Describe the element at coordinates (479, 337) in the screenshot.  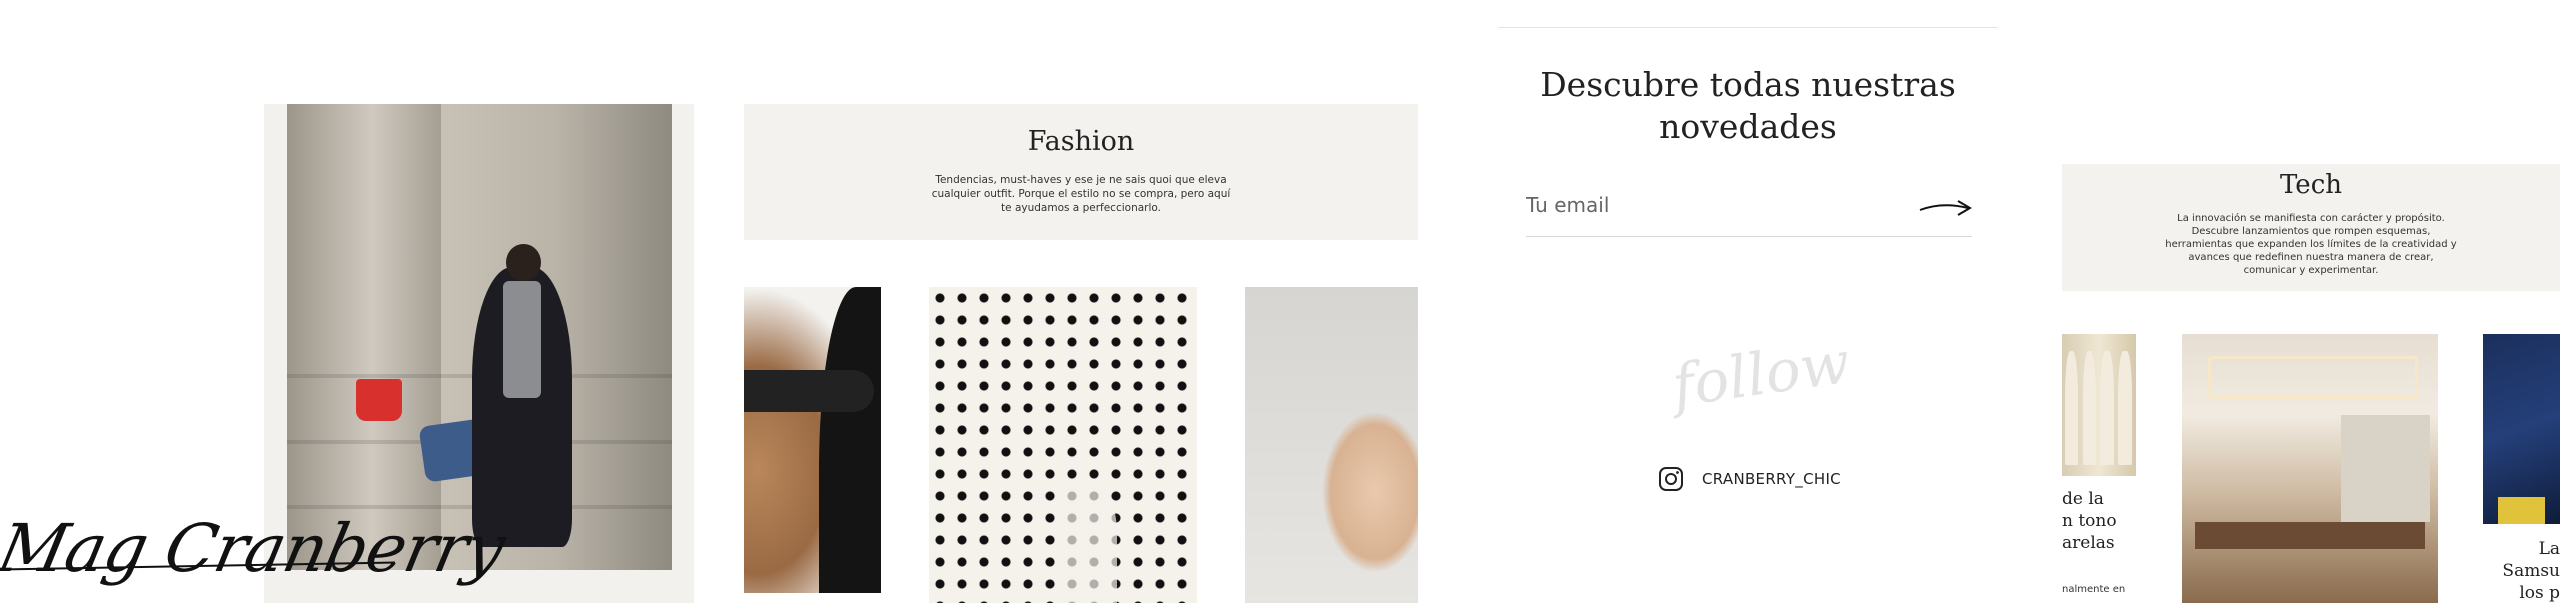
I see `hero-photo` at that location.